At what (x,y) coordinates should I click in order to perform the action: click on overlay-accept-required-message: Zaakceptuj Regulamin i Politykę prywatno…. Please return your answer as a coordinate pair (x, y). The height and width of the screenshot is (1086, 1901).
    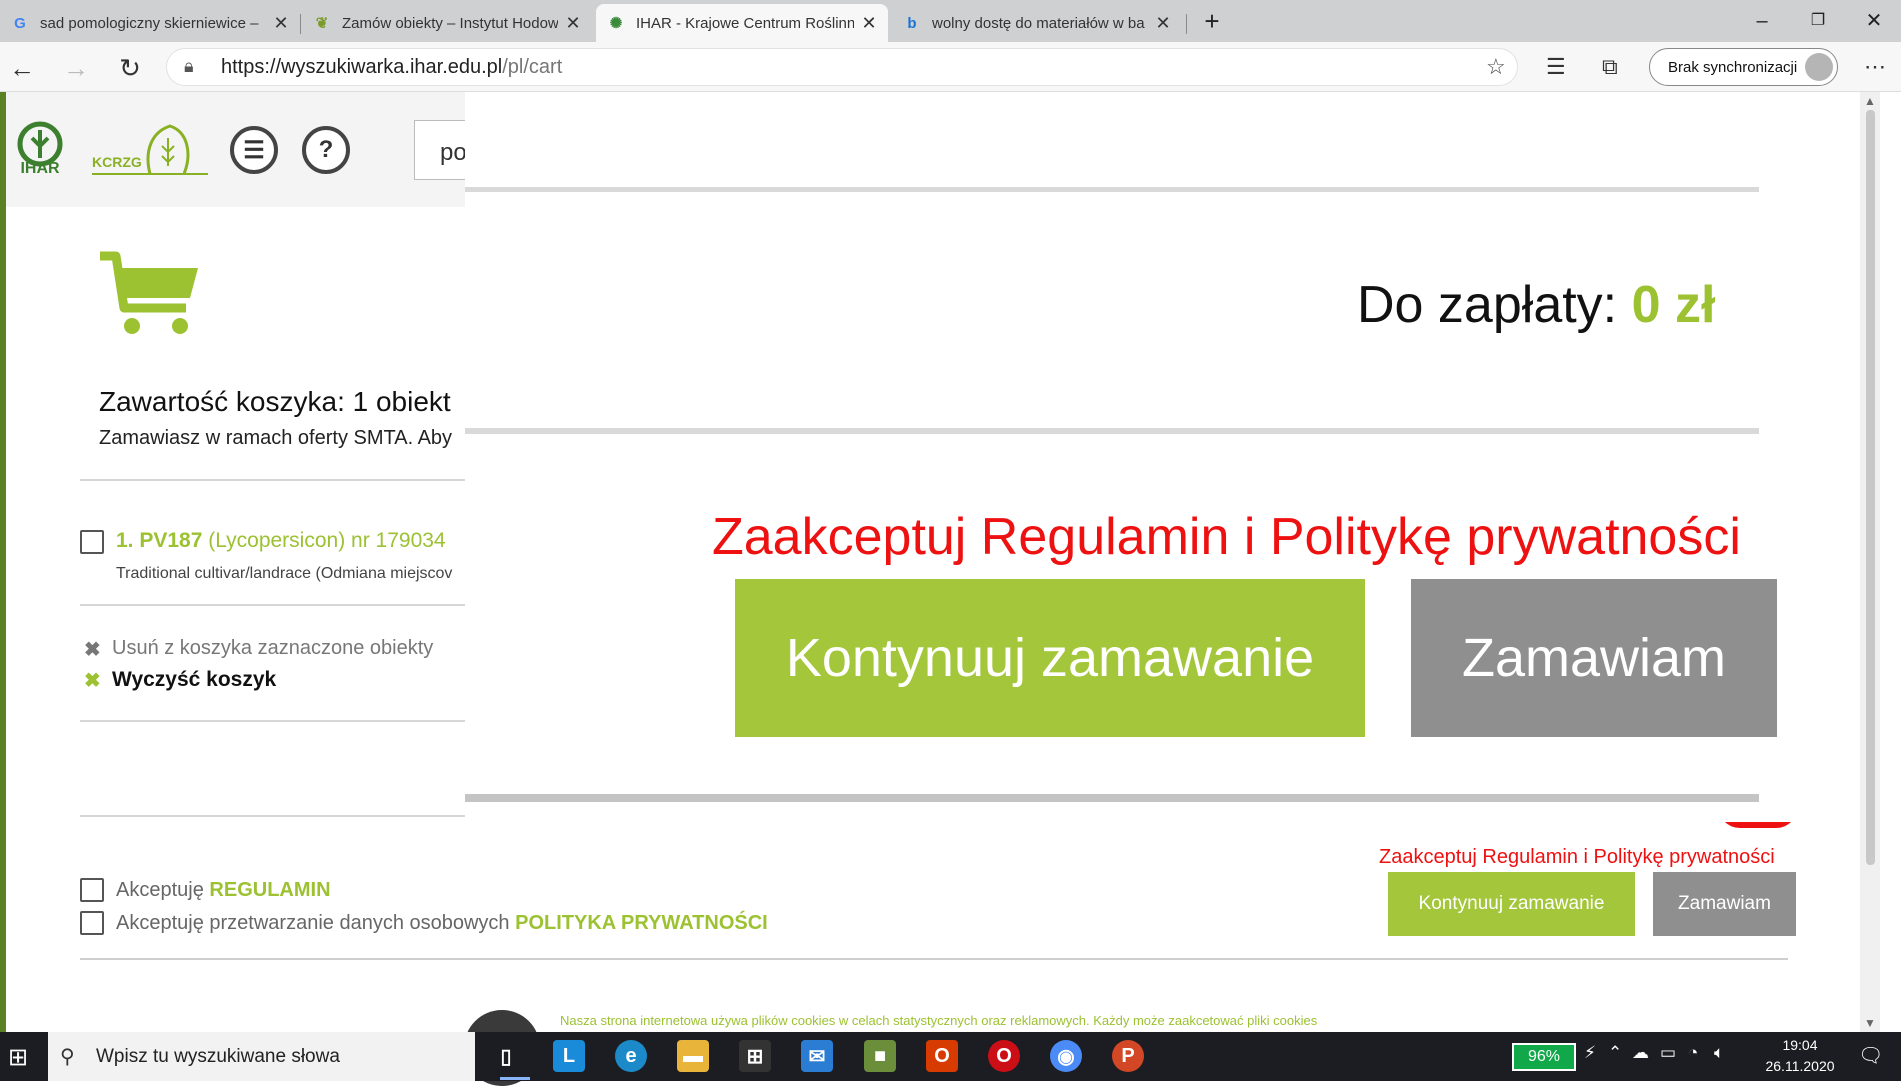
    Looking at the image, I should click on (1226, 537).